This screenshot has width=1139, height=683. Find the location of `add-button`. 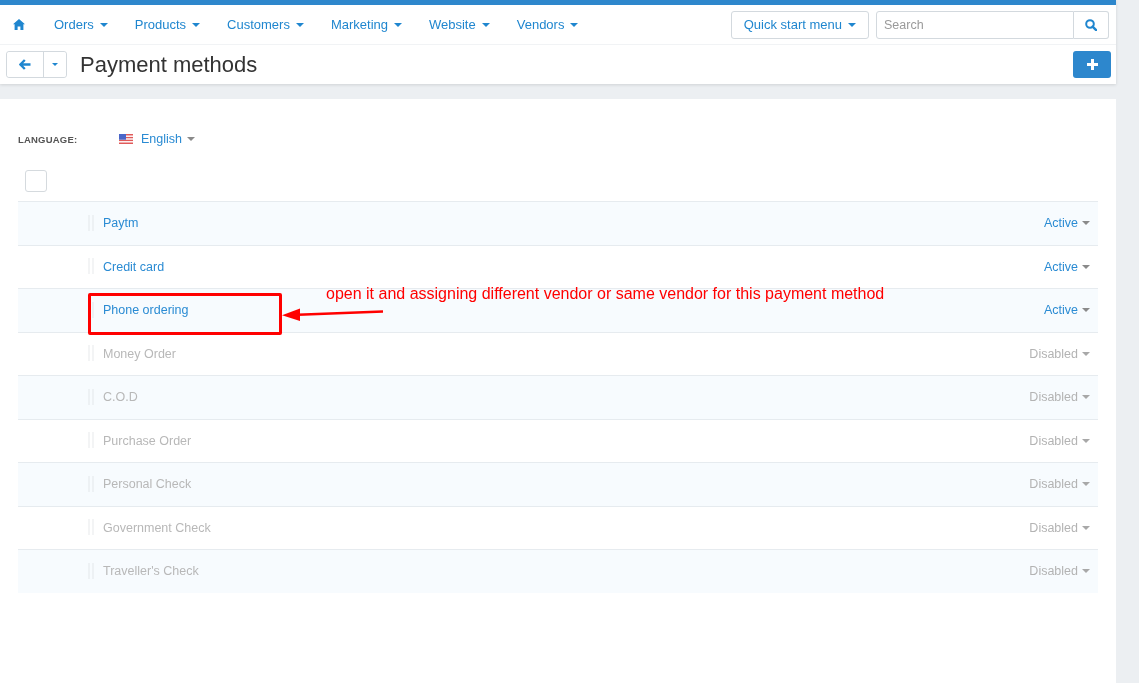

add-button is located at coordinates (1092, 64).